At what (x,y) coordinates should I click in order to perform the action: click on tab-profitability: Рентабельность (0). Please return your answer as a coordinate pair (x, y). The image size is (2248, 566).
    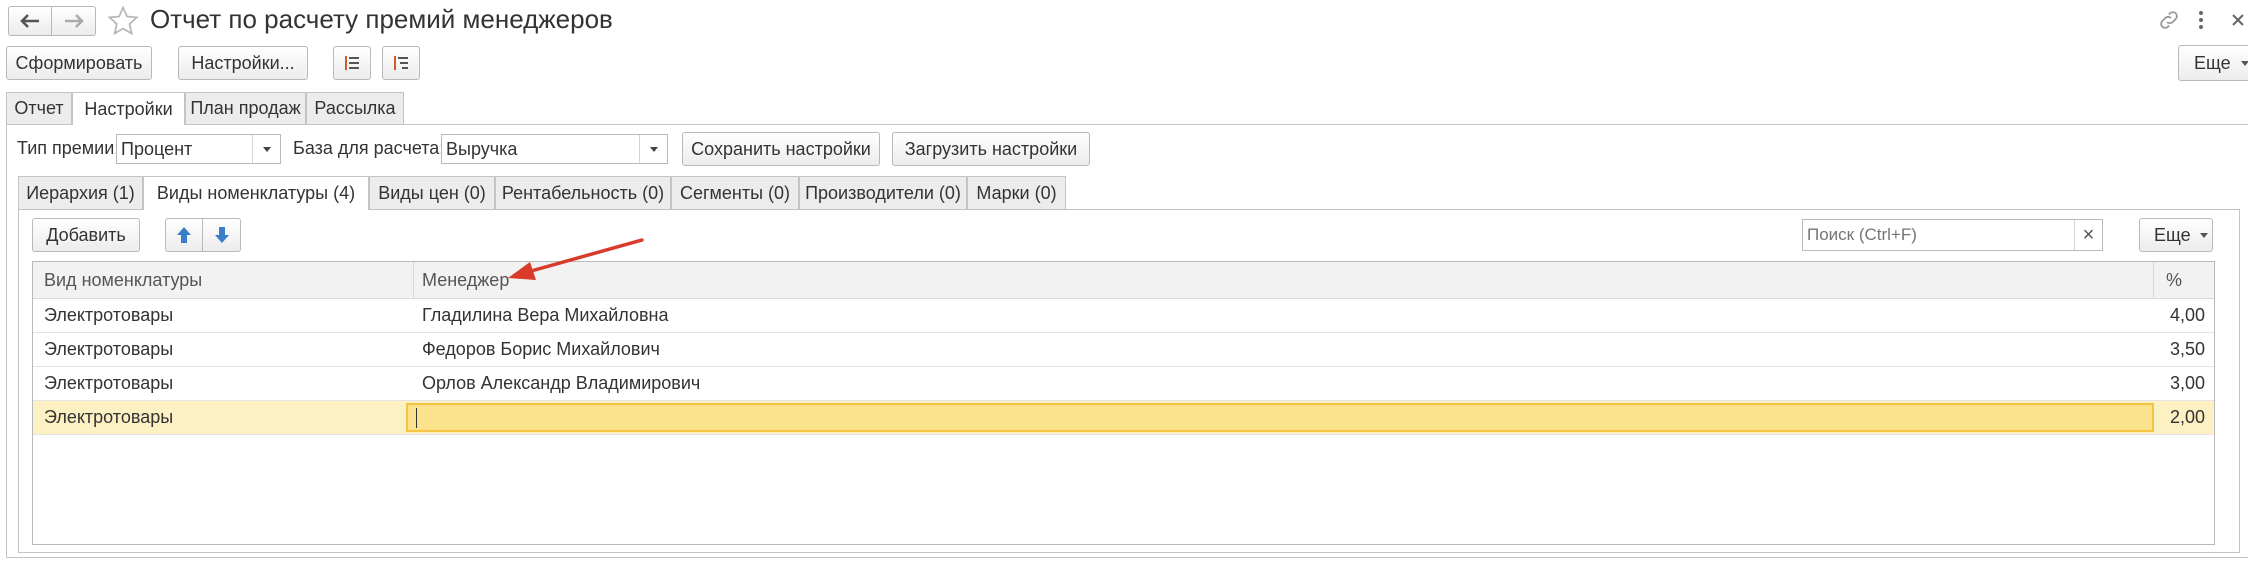
    Looking at the image, I should click on (583, 192).